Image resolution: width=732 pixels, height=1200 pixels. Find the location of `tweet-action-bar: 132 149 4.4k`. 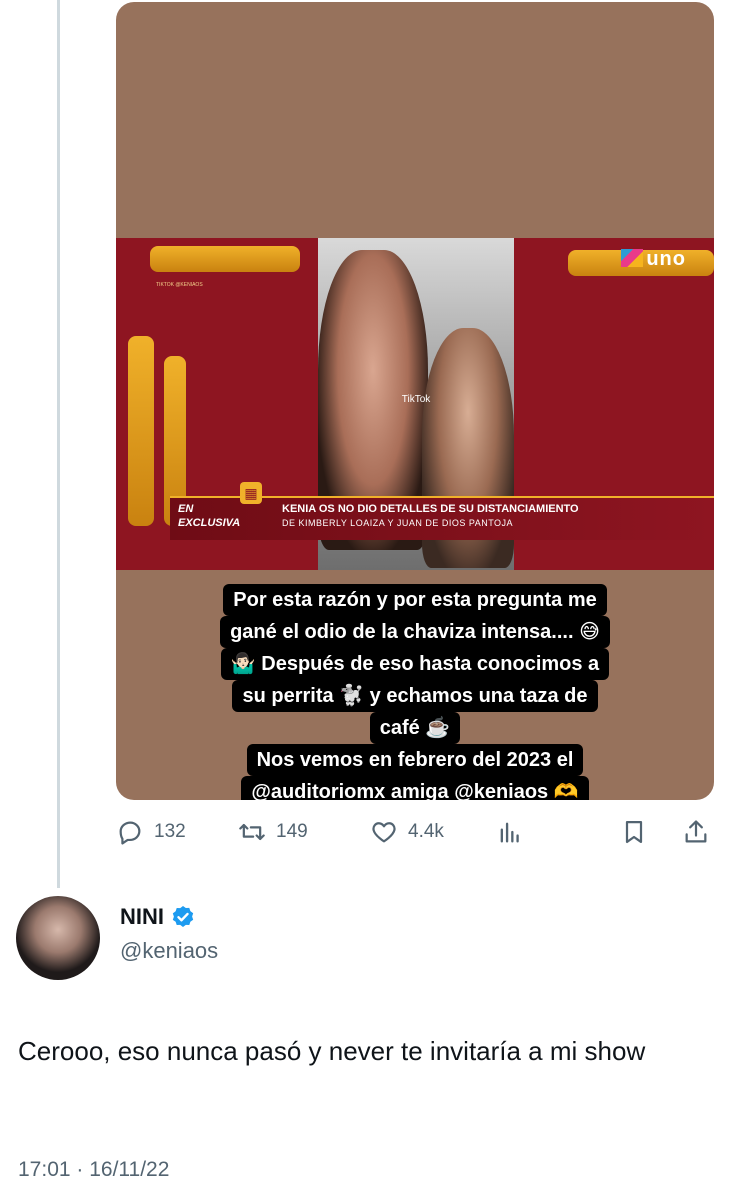

tweet-action-bar: 132 149 4.4k is located at coordinates (416, 832).